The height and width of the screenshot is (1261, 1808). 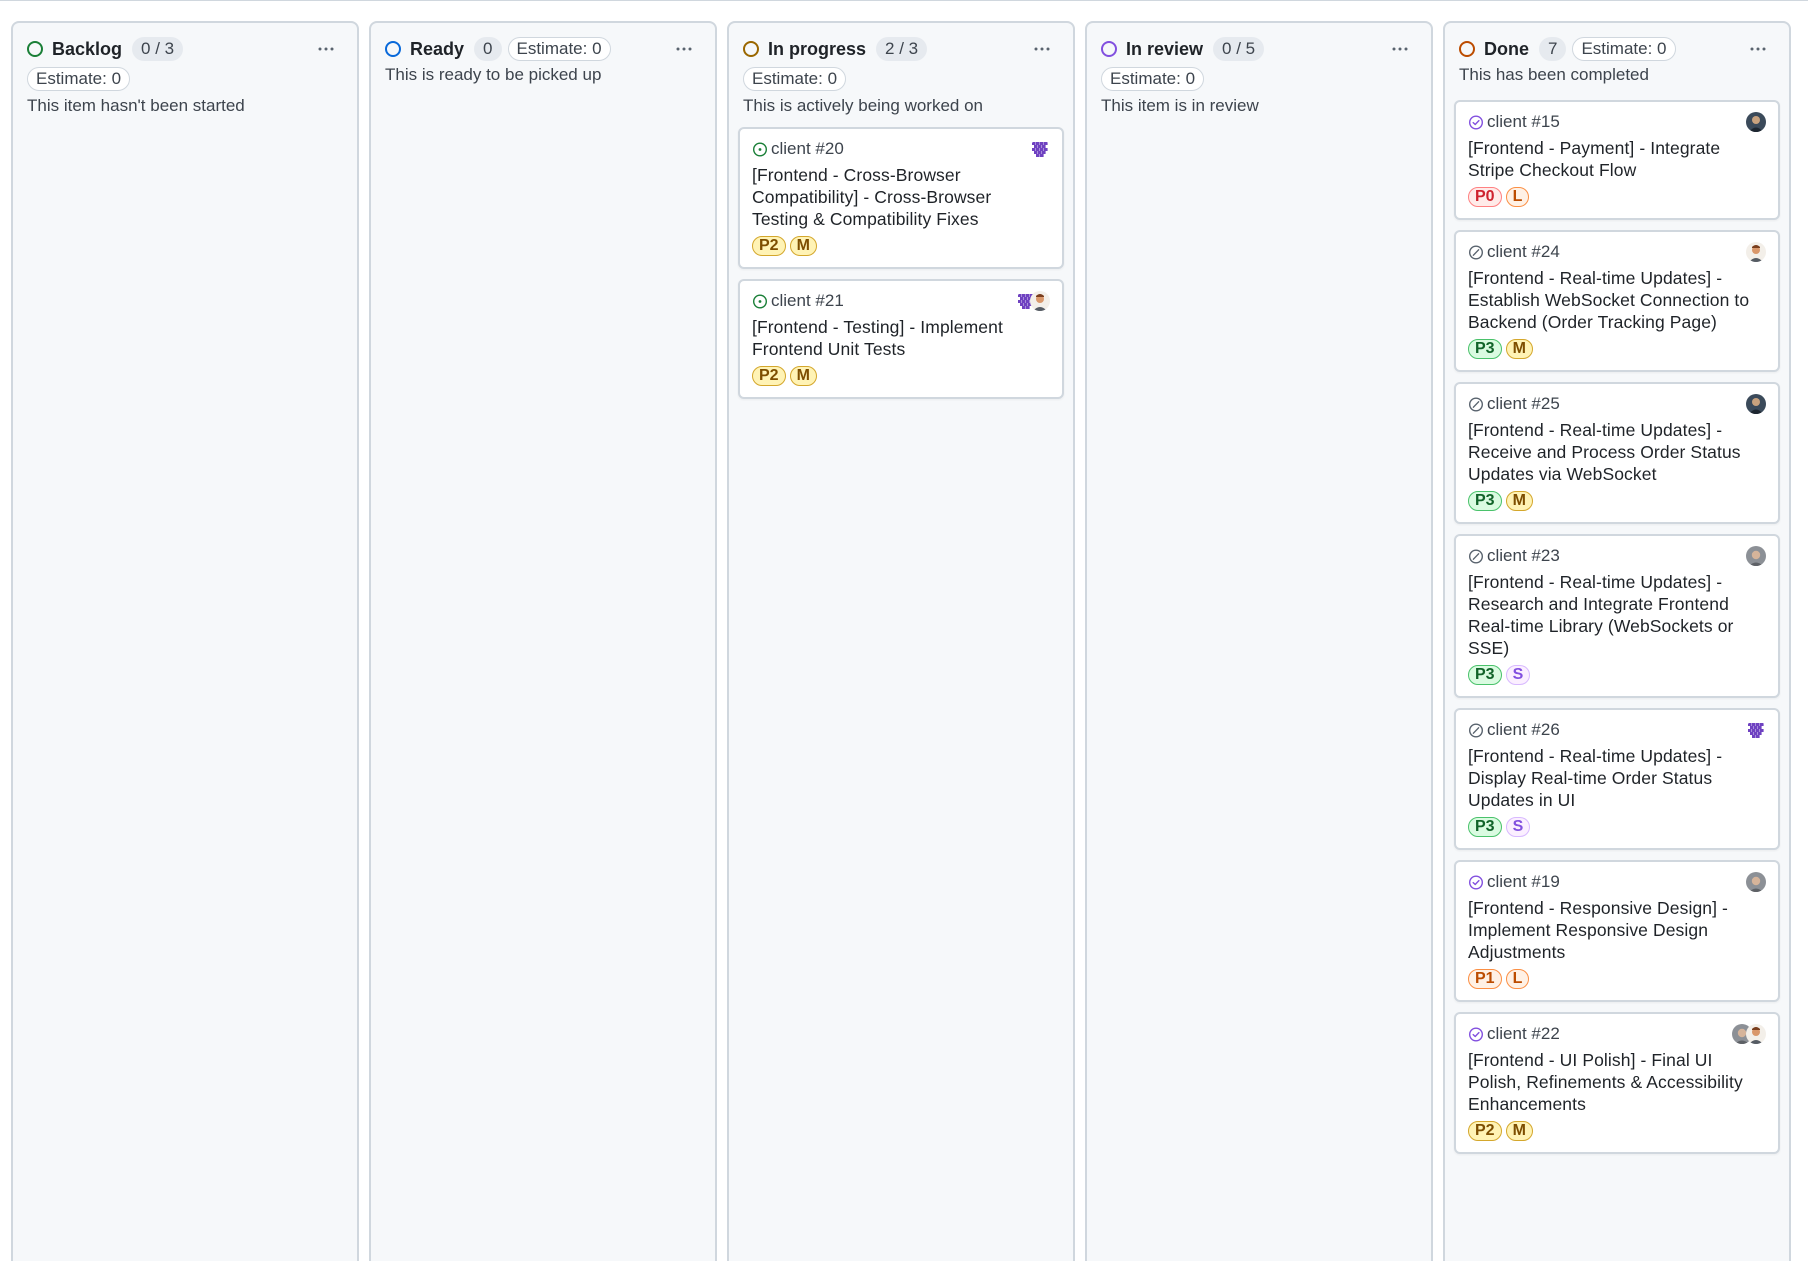 What do you see at coordinates (1485, 979) in the screenshot?
I see `label-p1: P1` at bounding box center [1485, 979].